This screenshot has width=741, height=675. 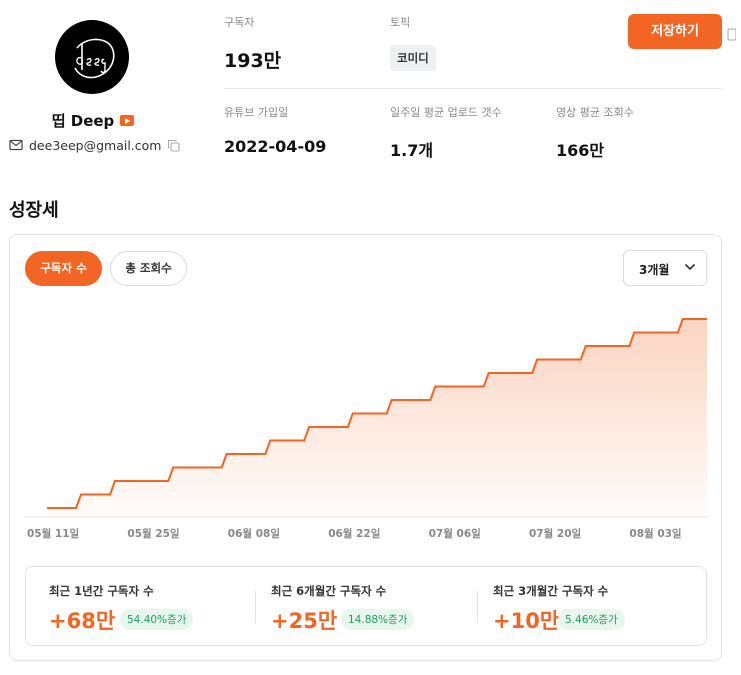 I want to click on avatar-logo-icon, so click(x=94, y=58).